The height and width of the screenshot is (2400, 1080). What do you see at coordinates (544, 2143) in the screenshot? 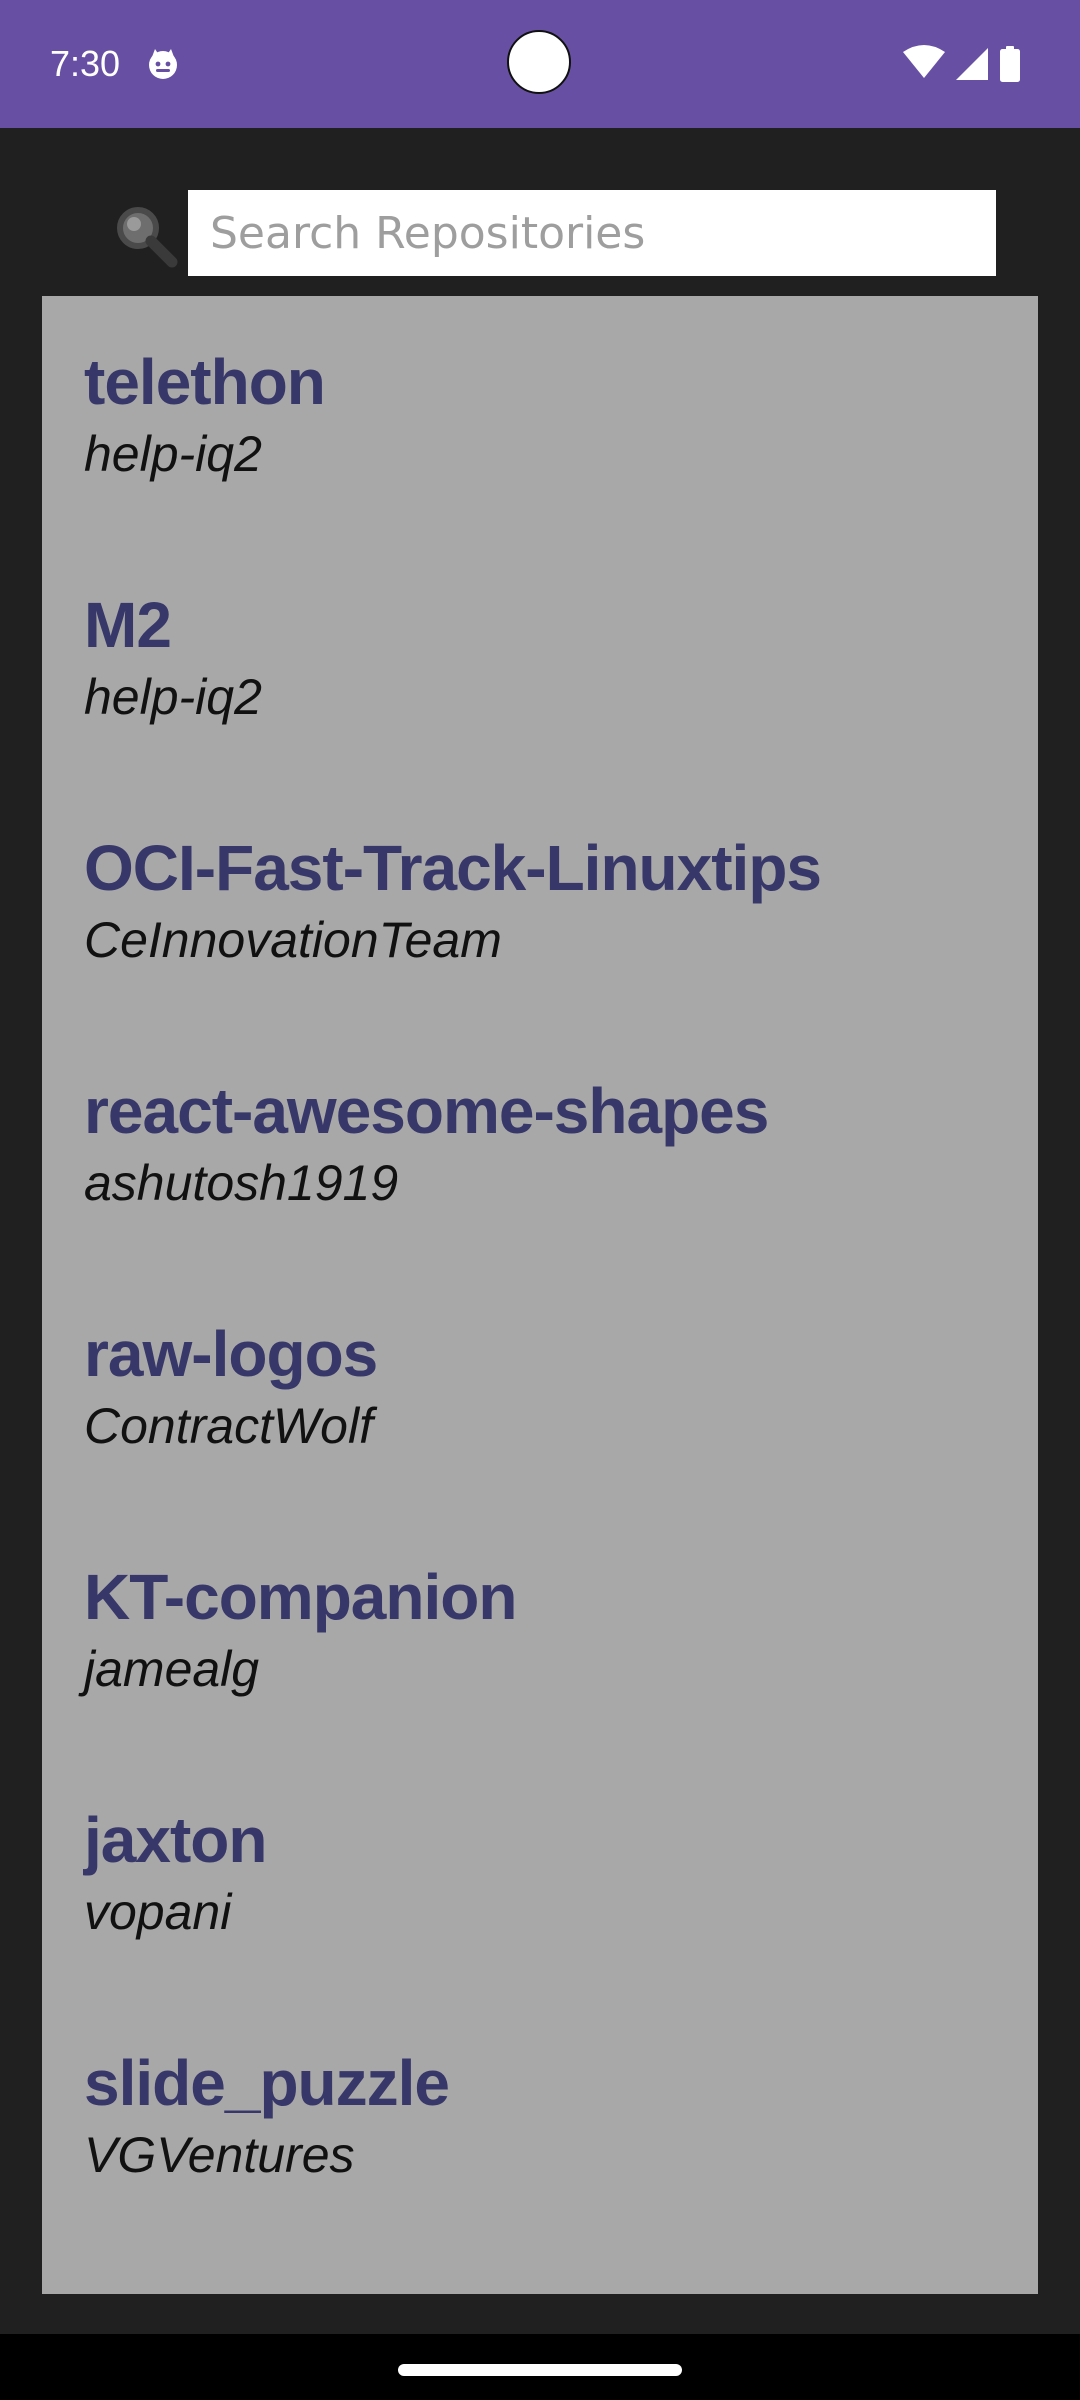
I see `list-item: slide_puzzle VGVentures` at bounding box center [544, 2143].